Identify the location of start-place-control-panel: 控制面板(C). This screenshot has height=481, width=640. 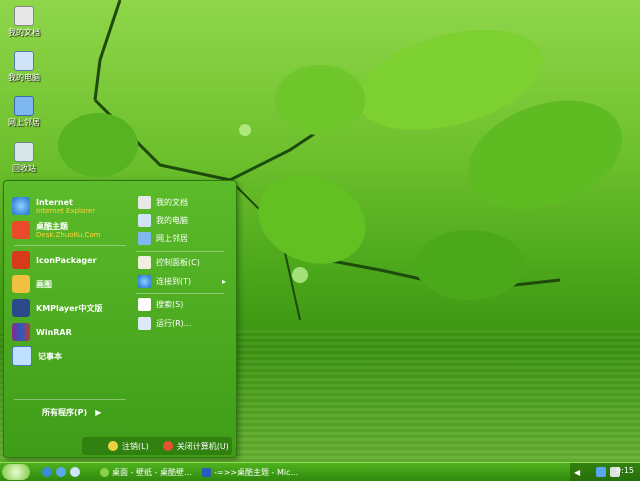
(169, 262).